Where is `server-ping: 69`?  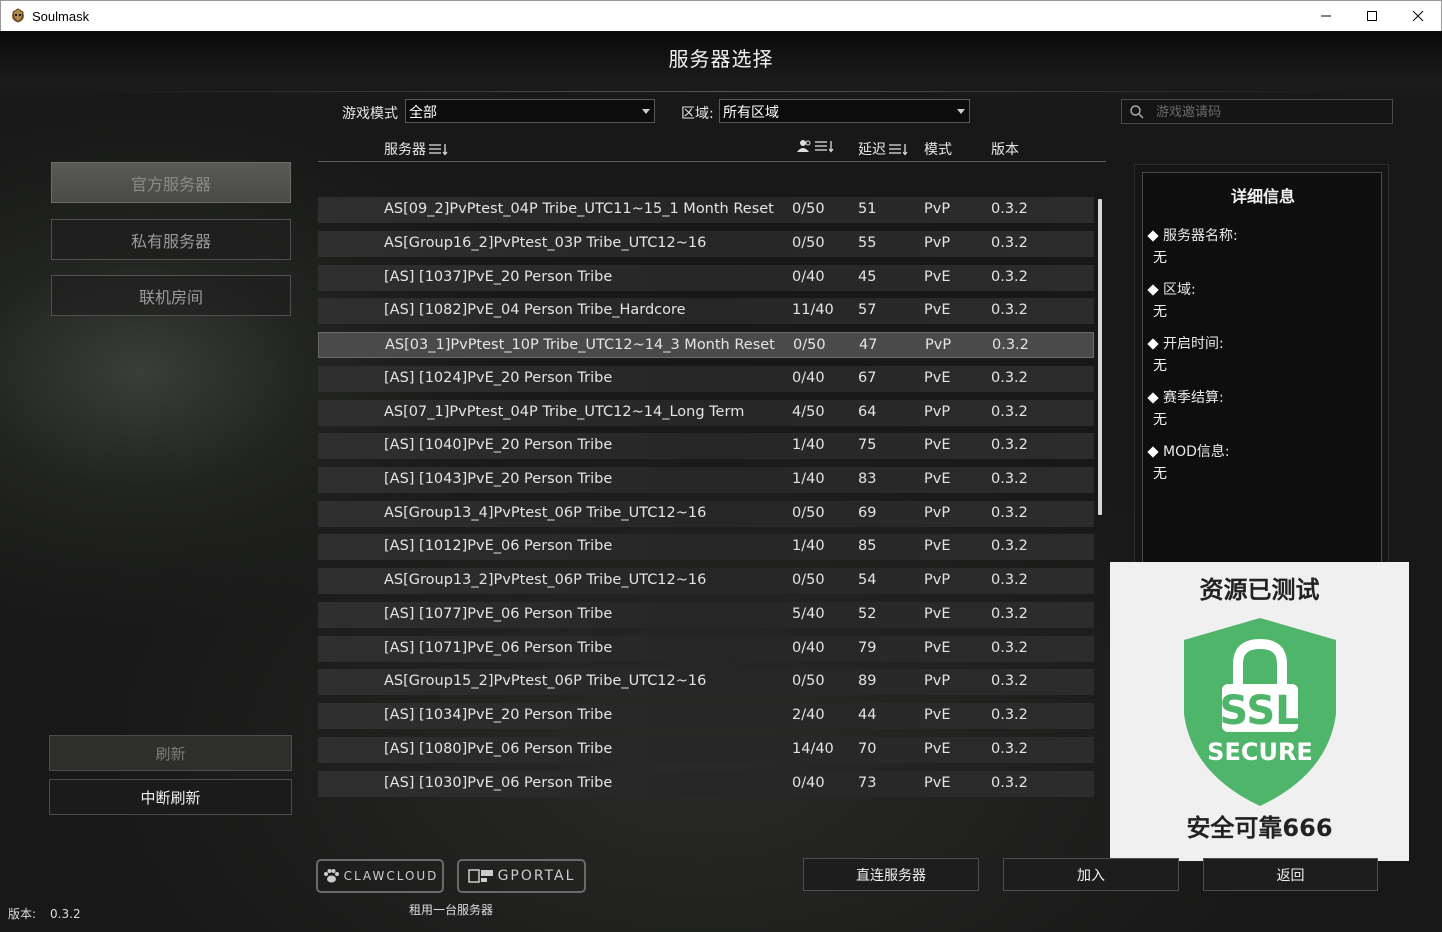 server-ping: 69 is located at coordinates (867, 513).